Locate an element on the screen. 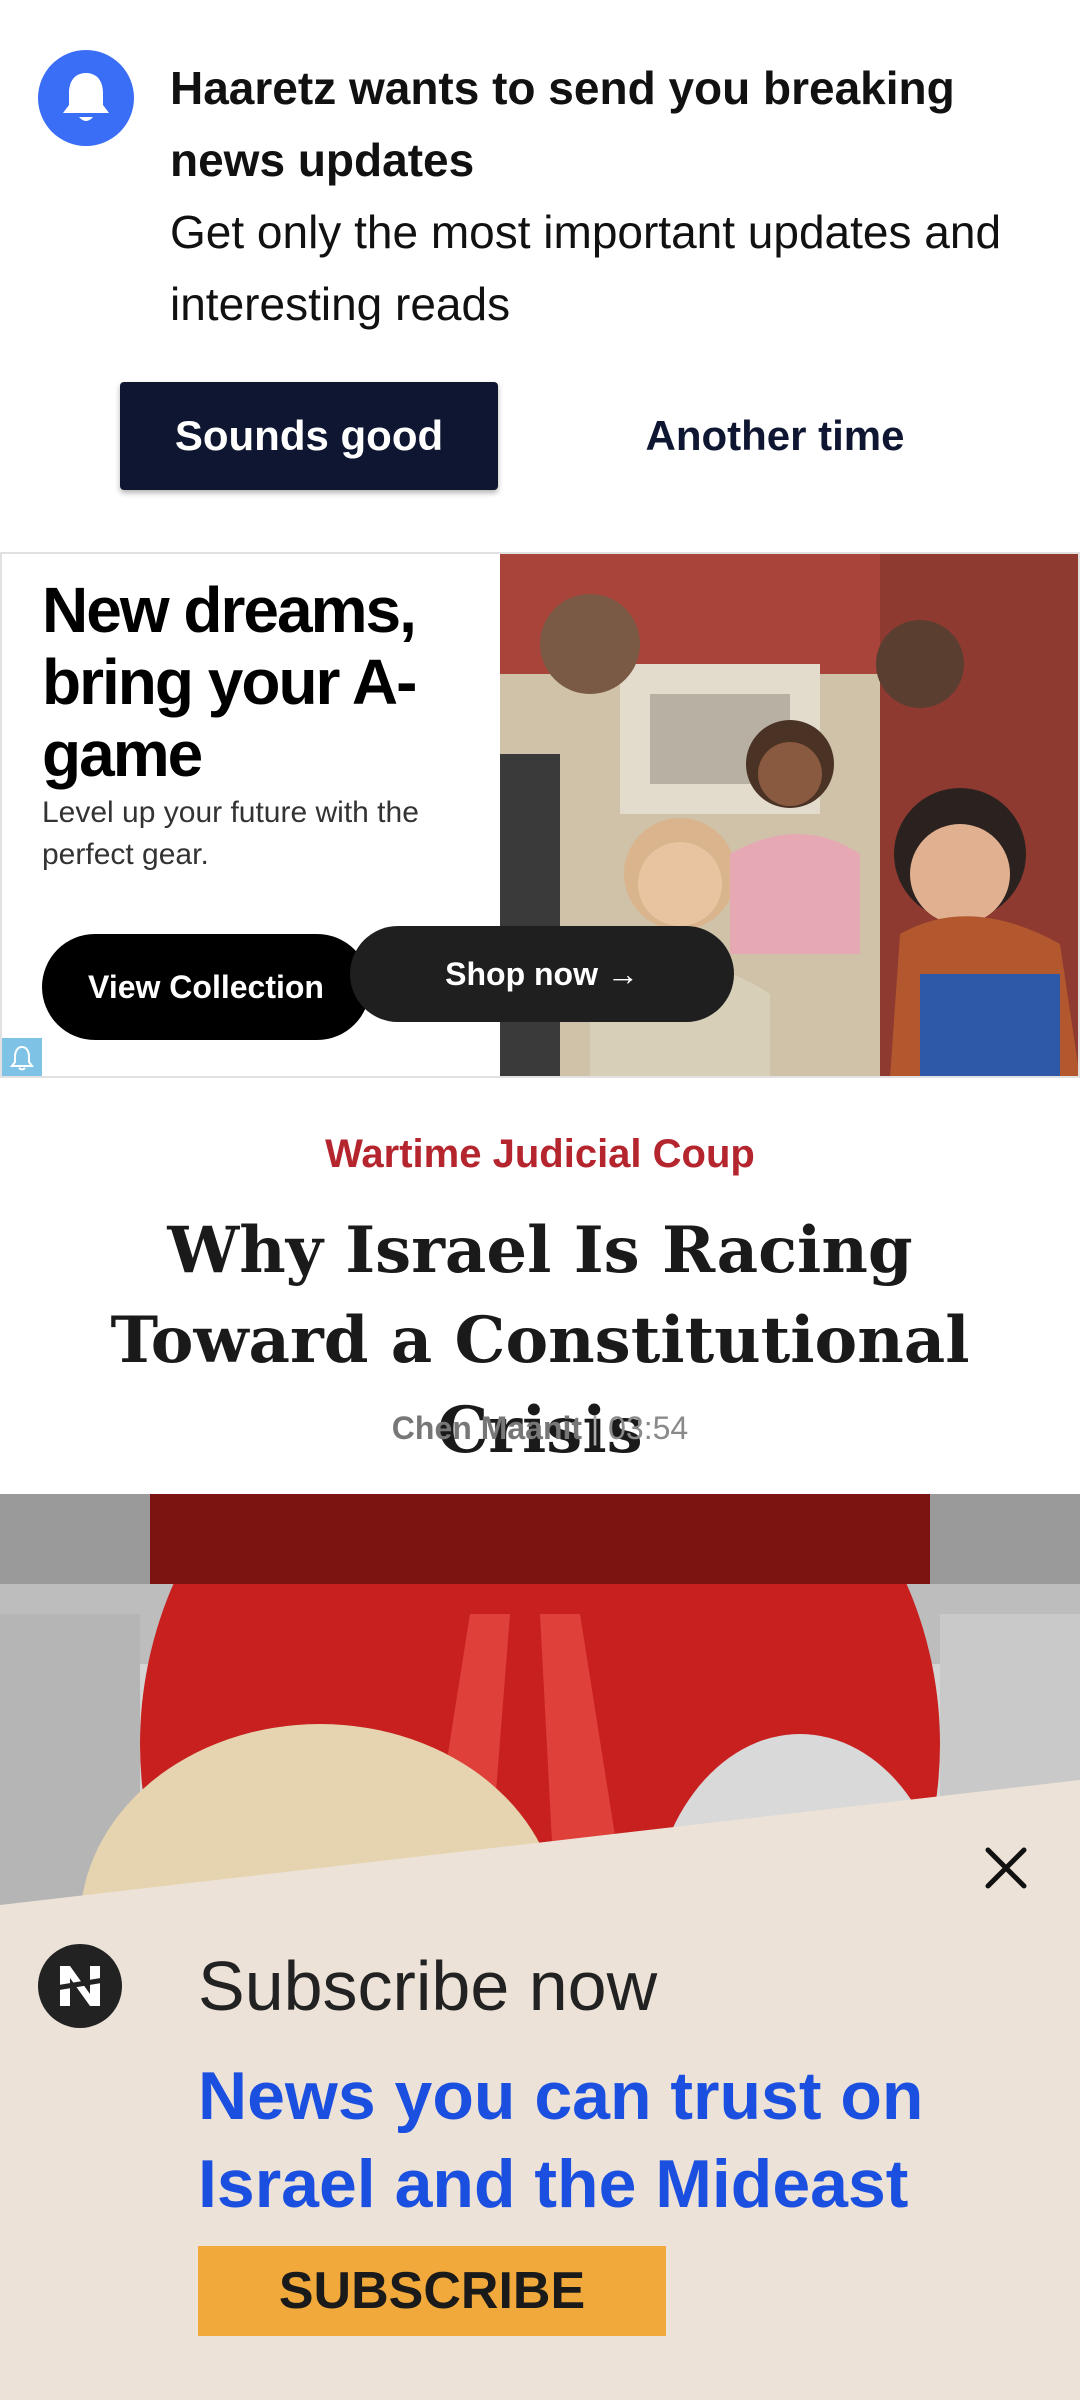  ad-headline: New dreams, bring your A-game is located at coordinates (229, 682).